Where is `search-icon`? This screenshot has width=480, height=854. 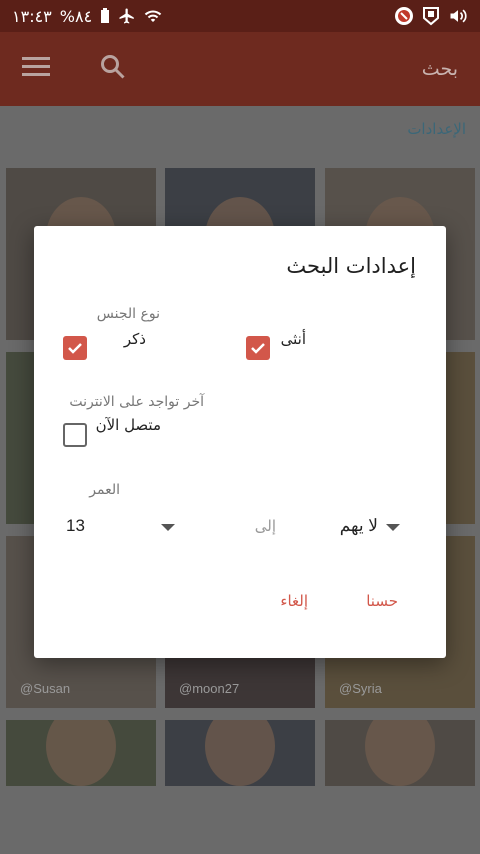
search-icon is located at coordinates (113, 69).